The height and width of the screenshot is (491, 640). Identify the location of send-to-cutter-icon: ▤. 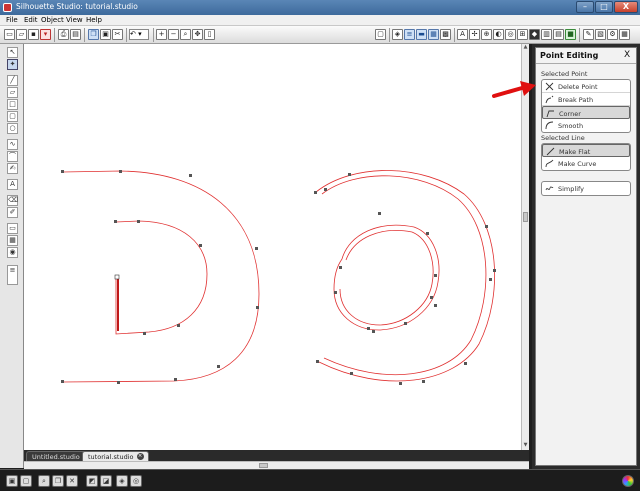
(75, 34).